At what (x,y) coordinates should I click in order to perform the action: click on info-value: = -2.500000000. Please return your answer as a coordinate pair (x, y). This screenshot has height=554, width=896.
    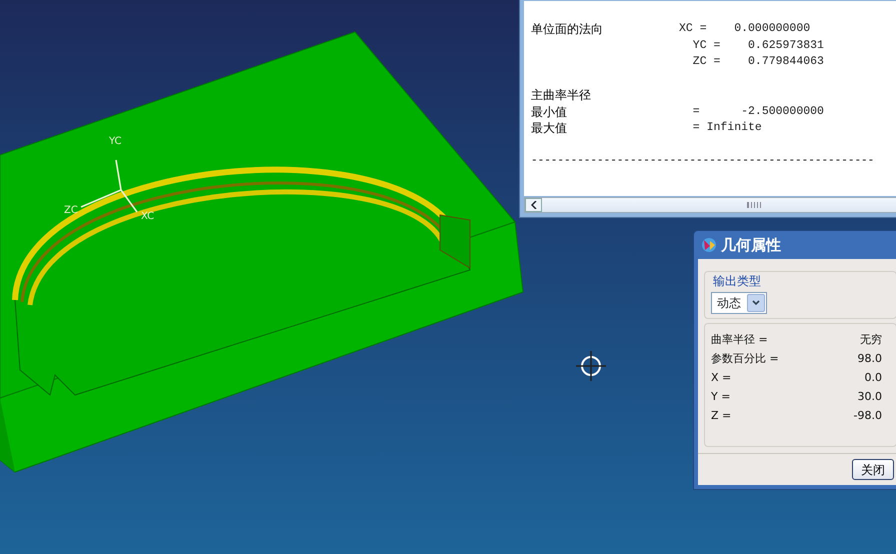
    Looking at the image, I should click on (758, 112).